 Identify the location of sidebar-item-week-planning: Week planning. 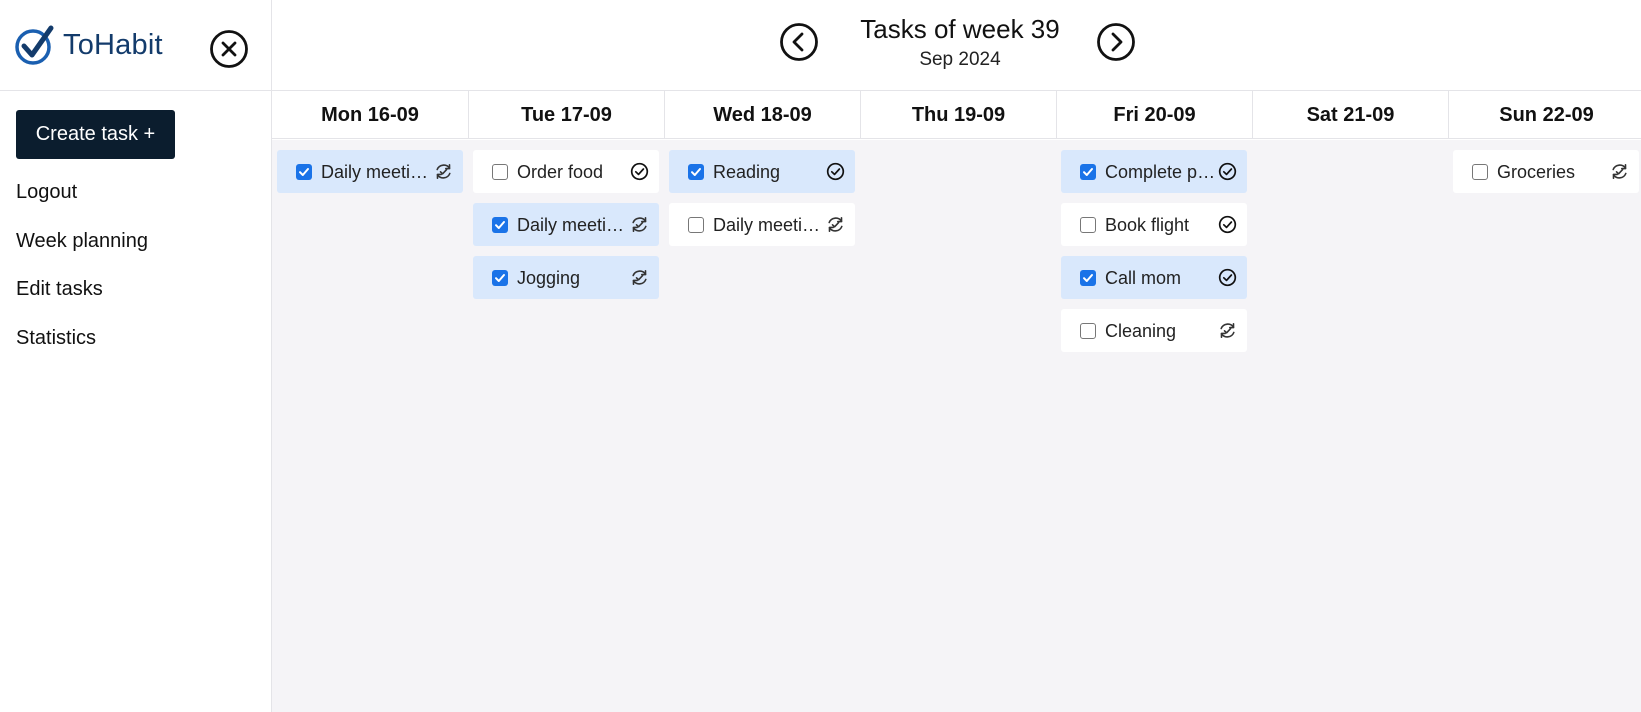
(82, 249).